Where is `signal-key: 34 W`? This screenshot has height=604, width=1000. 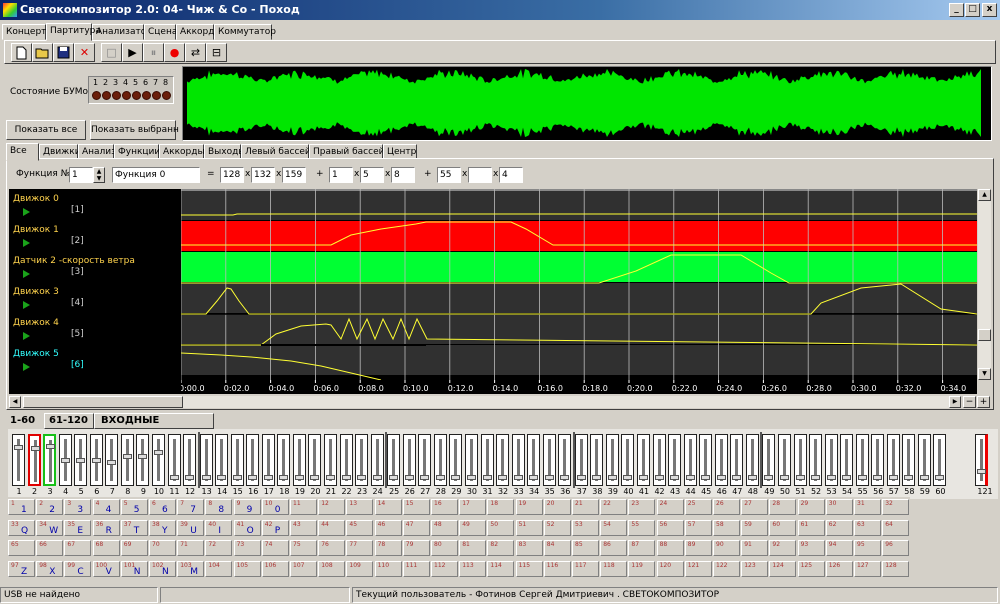
signal-key: 34 W is located at coordinates (50, 527).